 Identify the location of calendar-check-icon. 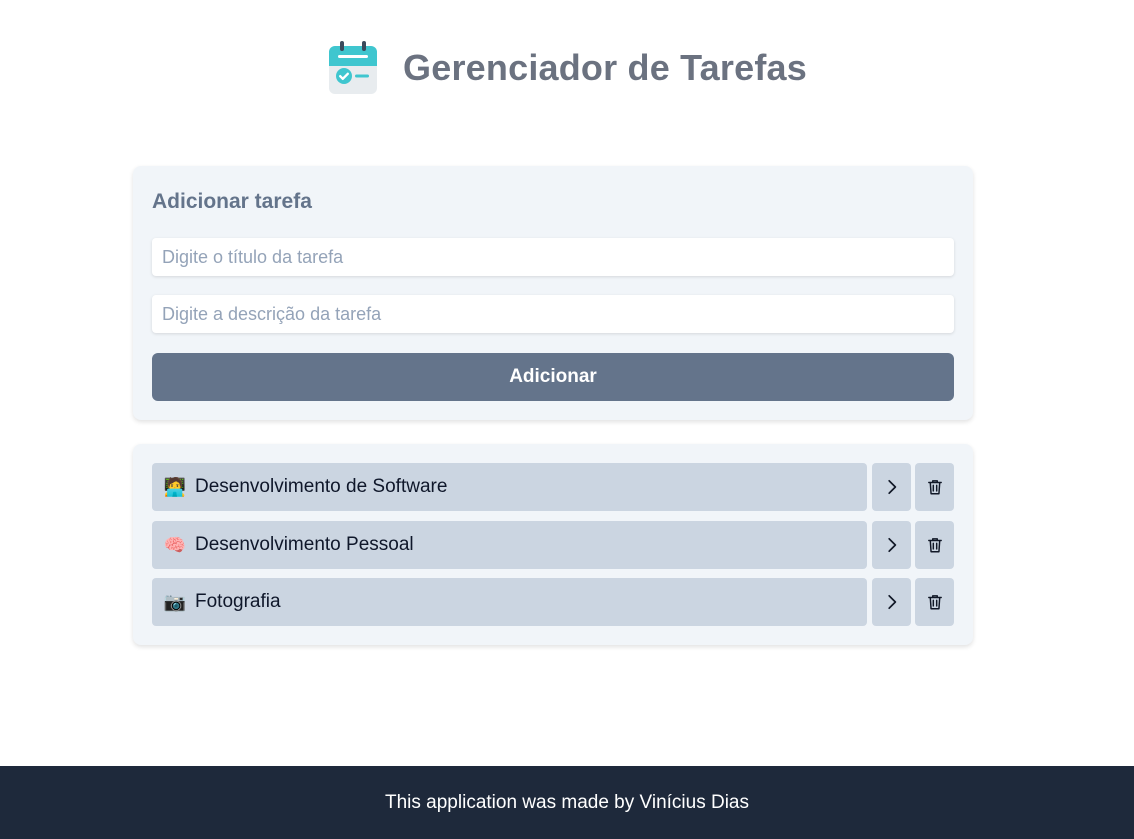
(353, 67).